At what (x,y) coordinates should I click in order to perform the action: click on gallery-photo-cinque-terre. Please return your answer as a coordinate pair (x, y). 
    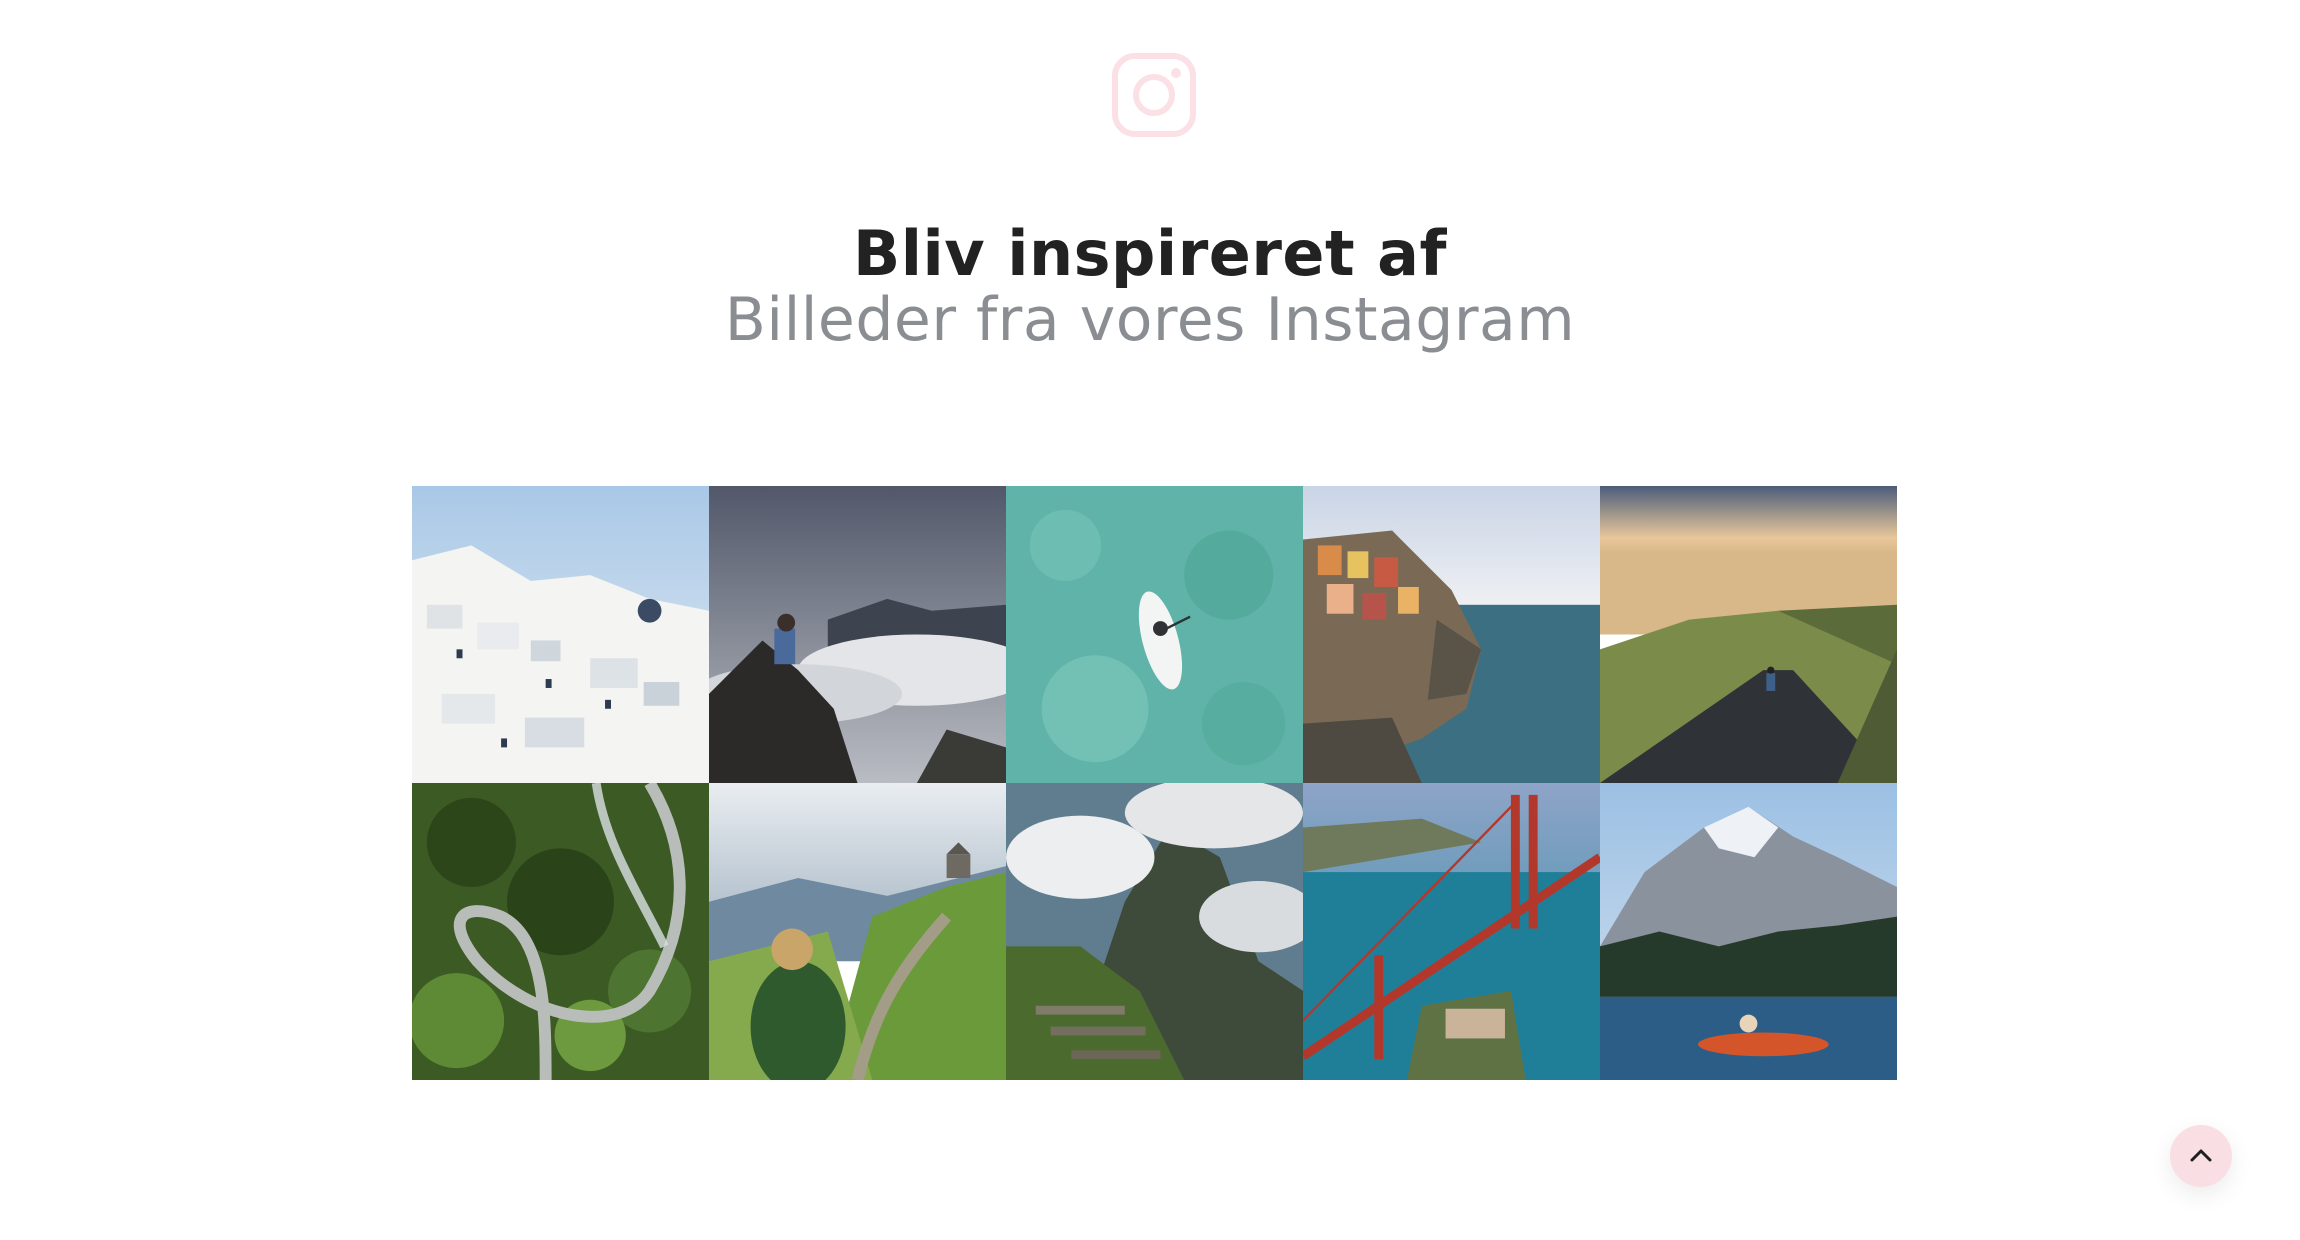
    Looking at the image, I should click on (1451, 634).